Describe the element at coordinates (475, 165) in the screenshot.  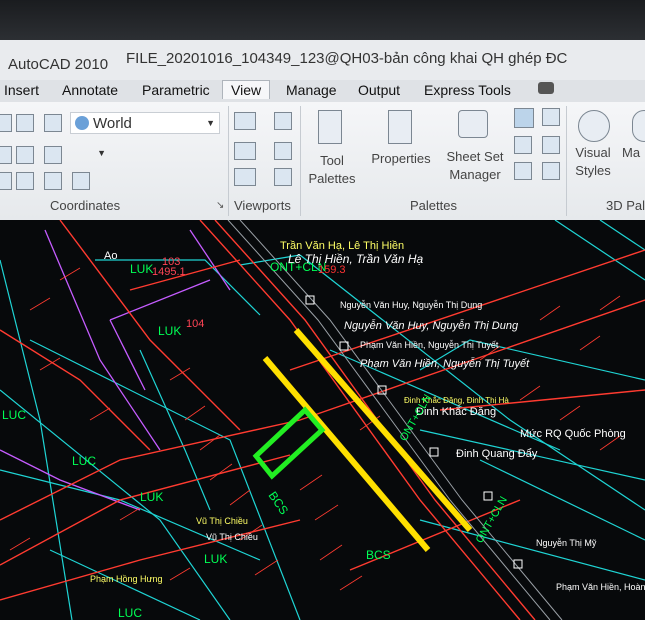
I see `sheet-set-manager-label: Sheet Set Manager` at that location.